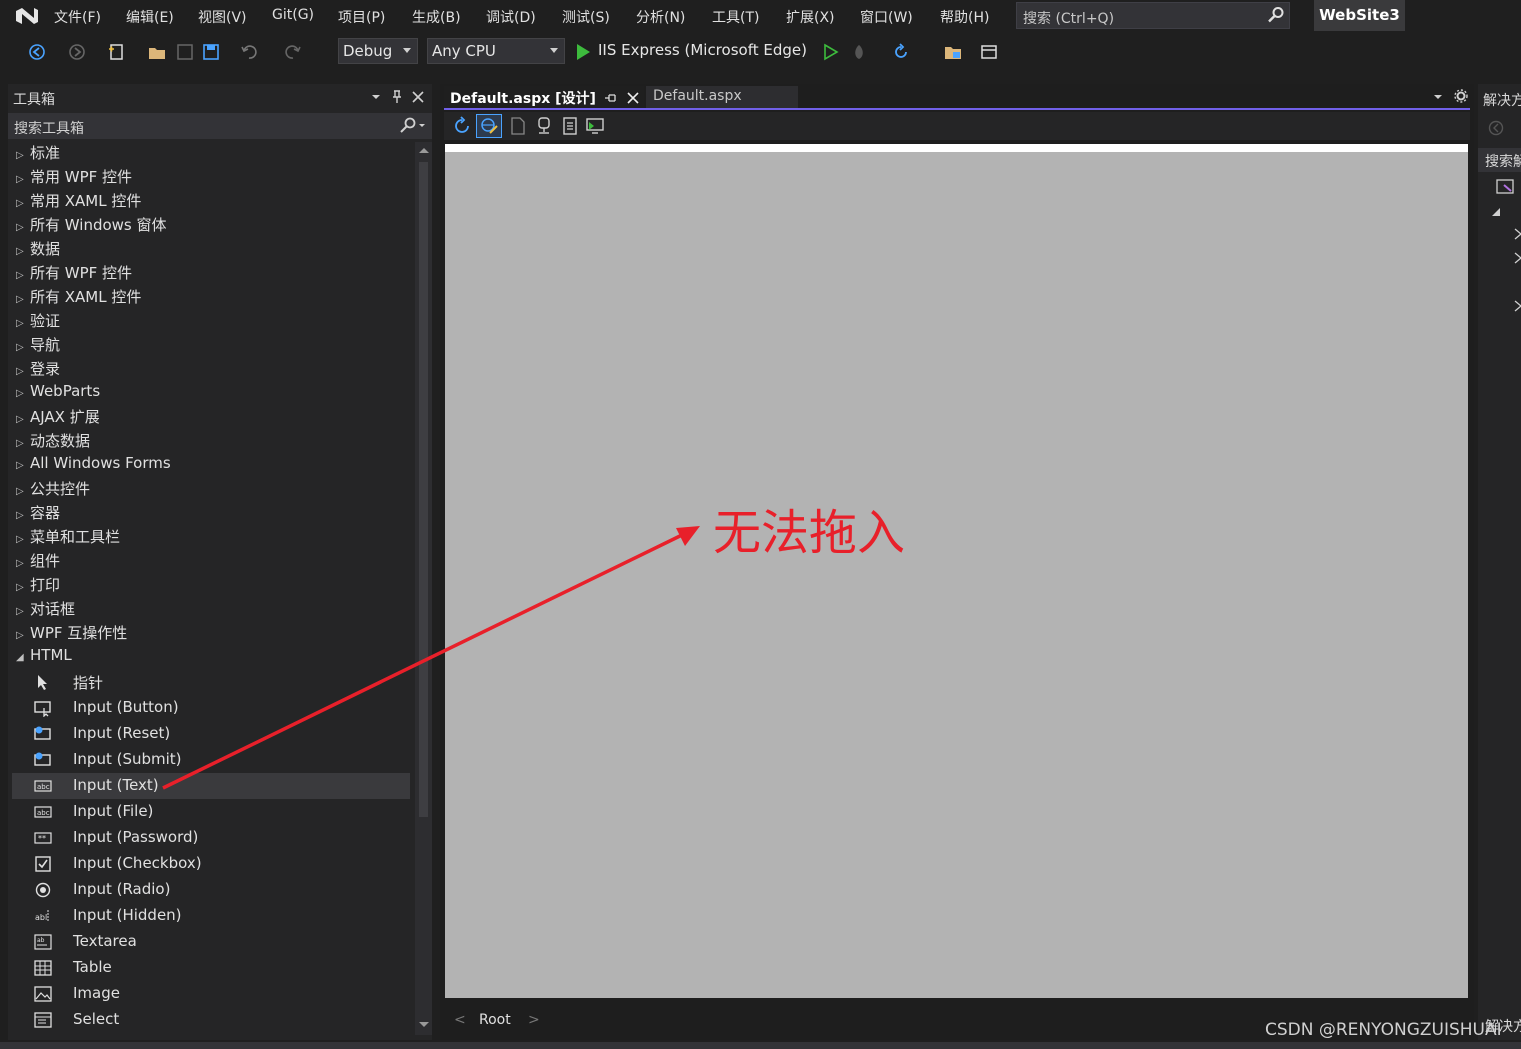 The width and height of the screenshot is (1521, 1049). I want to click on scroll-up-arrow-icon, so click(424, 150).